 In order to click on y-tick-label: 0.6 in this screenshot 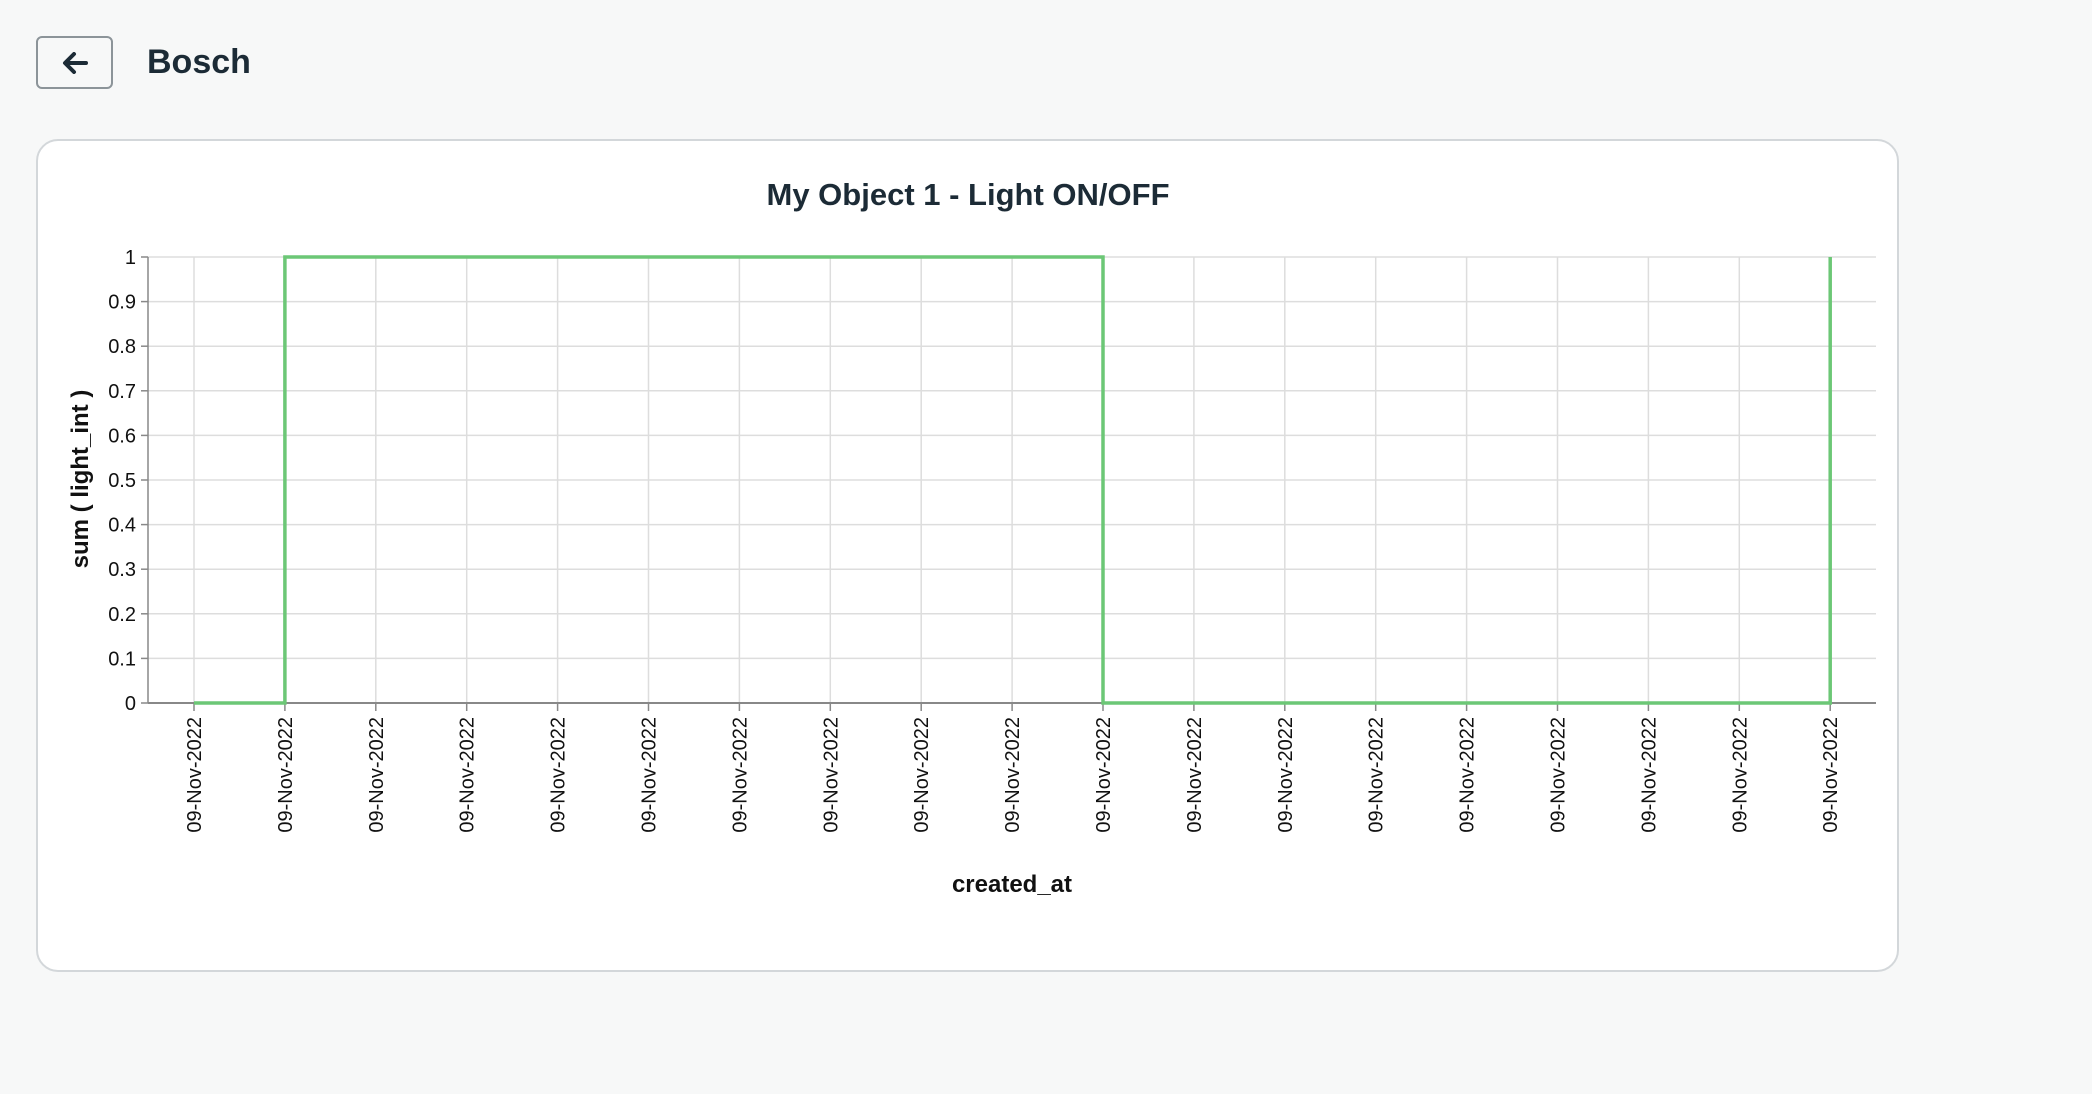, I will do `click(122, 436)`.